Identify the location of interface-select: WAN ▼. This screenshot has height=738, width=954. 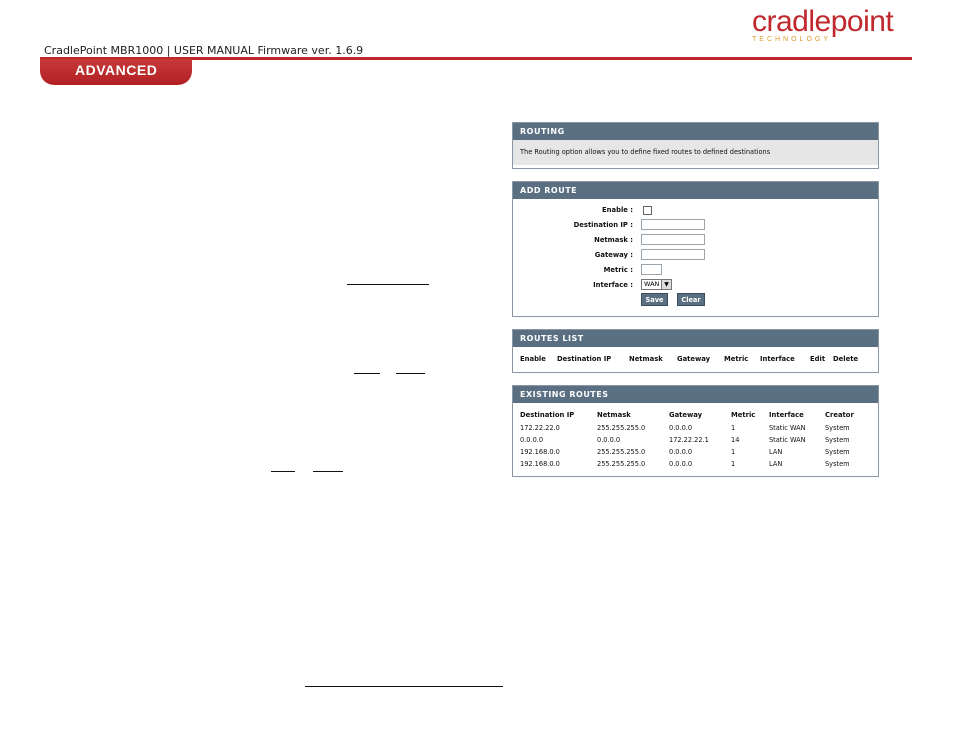
(656, 284).